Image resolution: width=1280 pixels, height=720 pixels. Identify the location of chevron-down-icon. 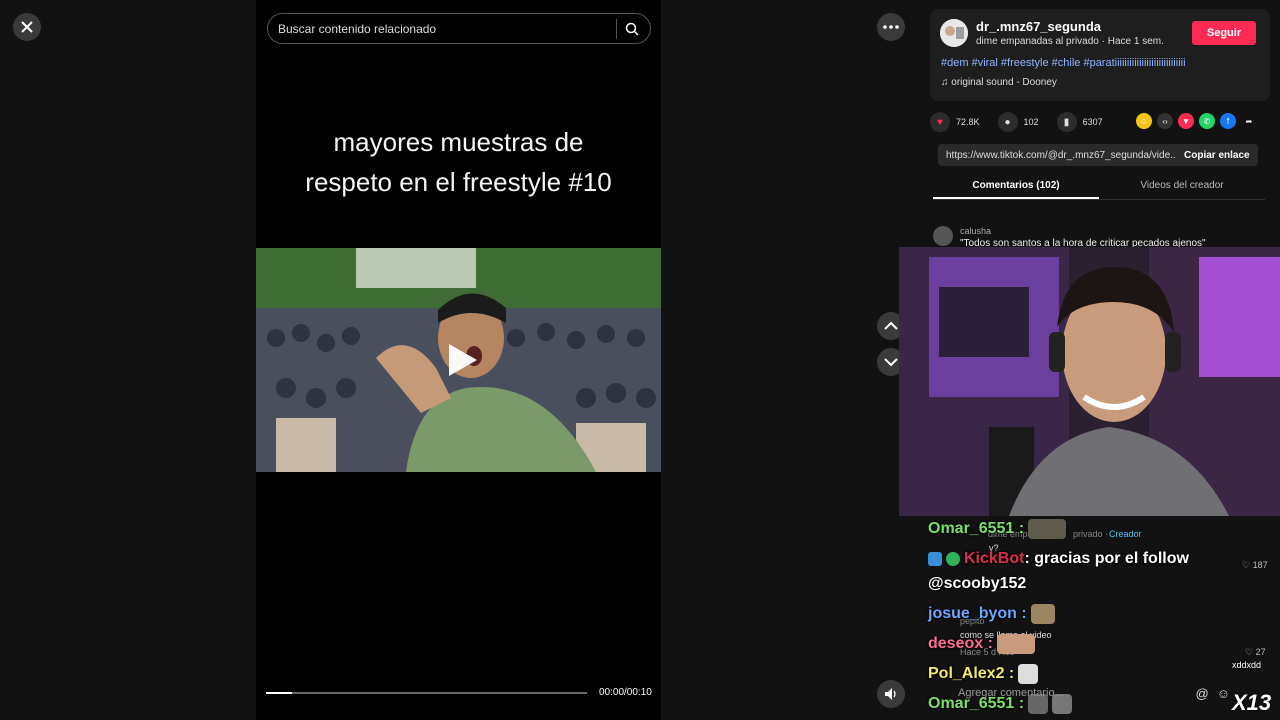
(891, 362).